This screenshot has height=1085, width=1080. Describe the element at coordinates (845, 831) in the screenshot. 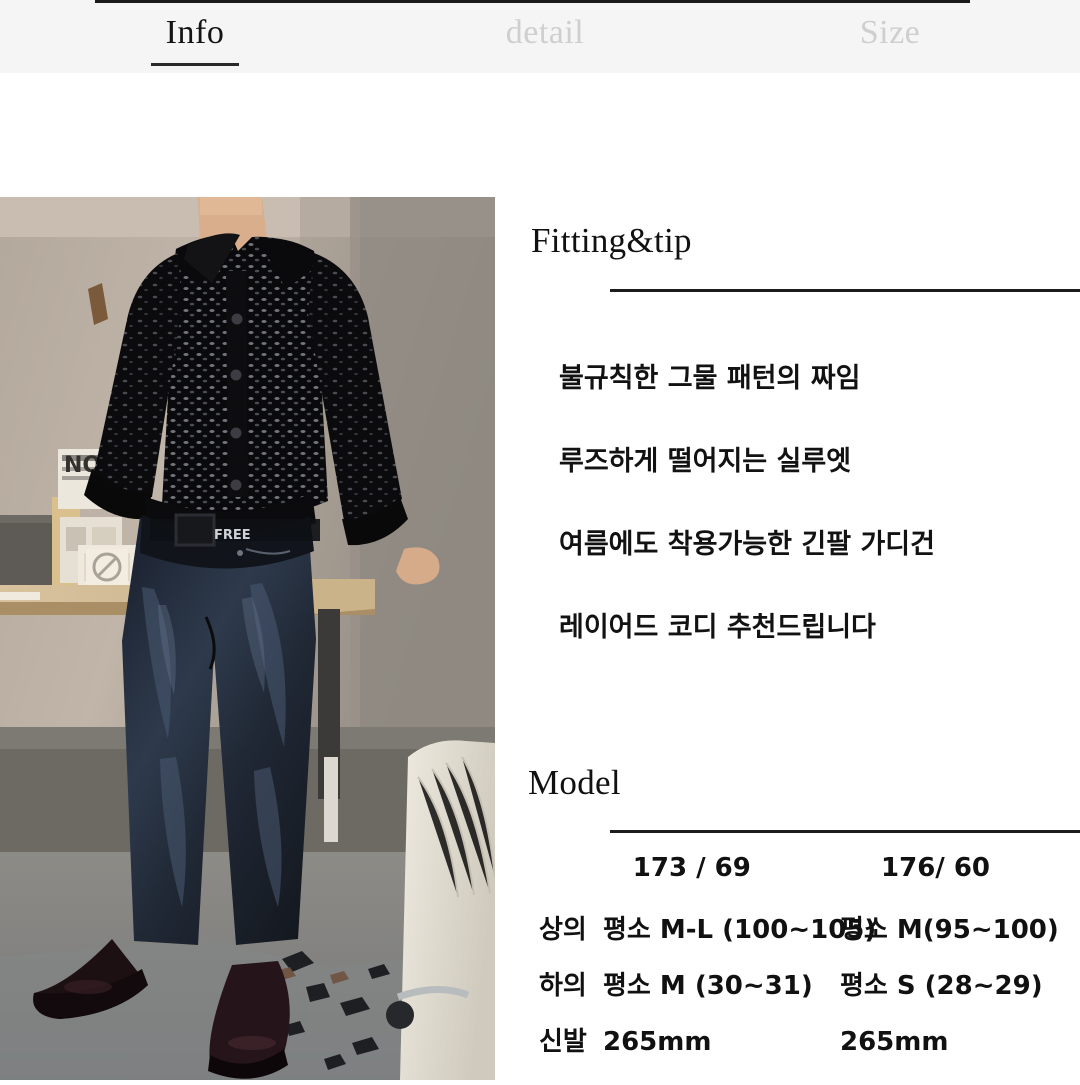

I see `model-divider` at that location.